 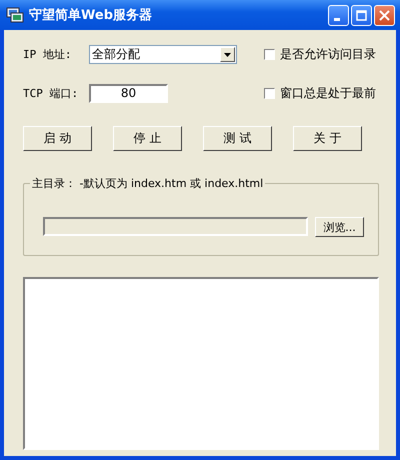 What do you see at coordinates (327, 138) in the screenshot?
I see `action-button: 关 于` at bounding box center [327, 138].